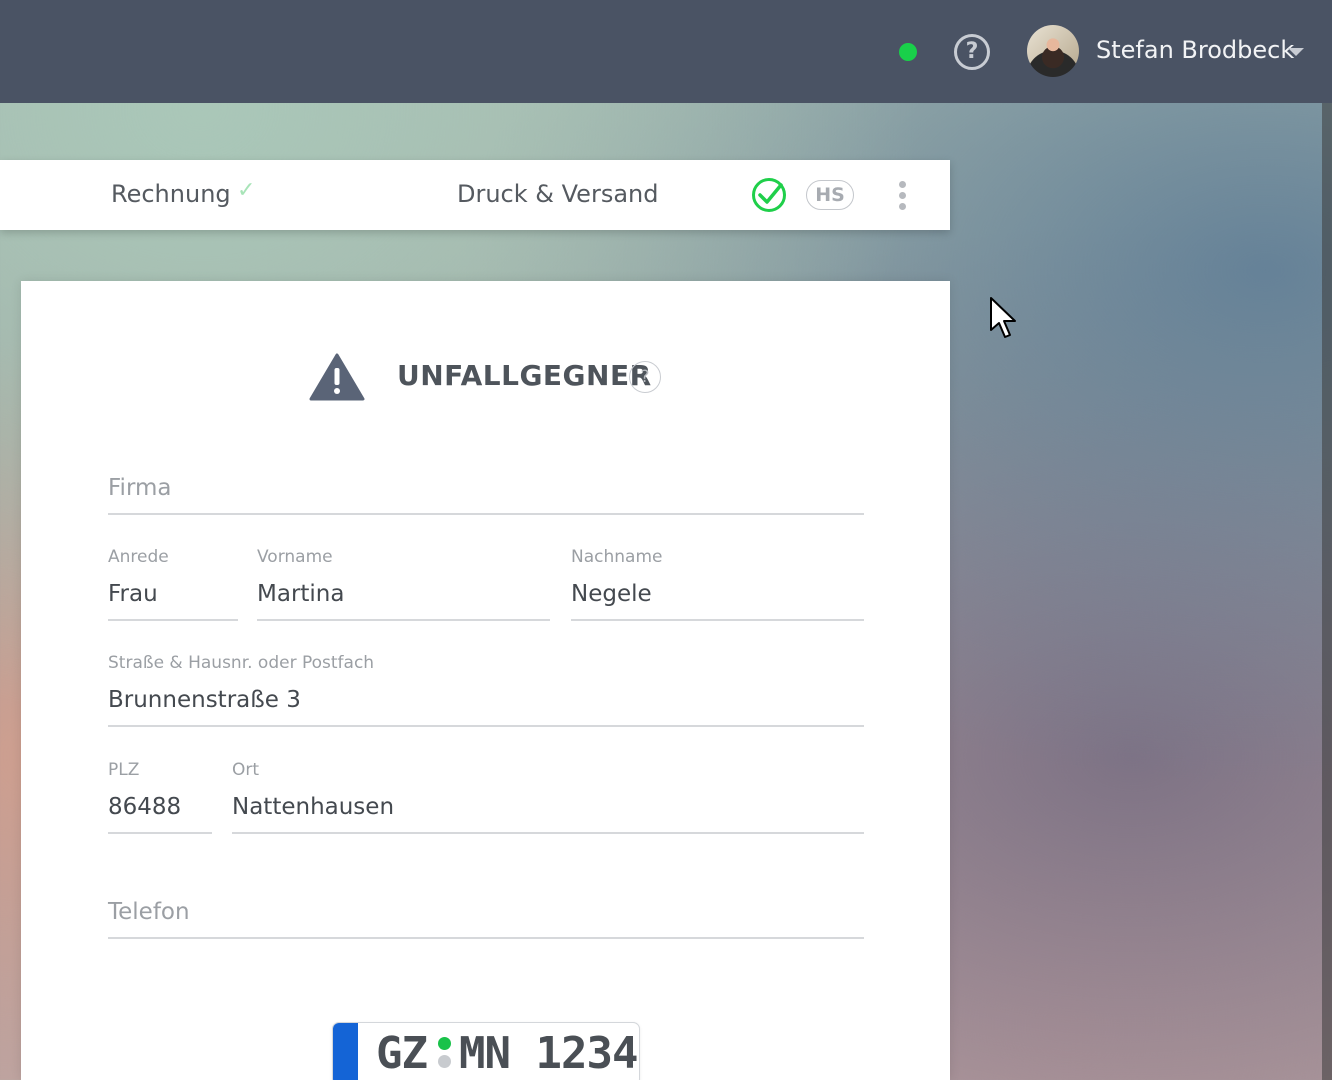 This screenshot has width=1332, height=1080. I want to click on plz-field: PLZ 86488, so click(160, 797).